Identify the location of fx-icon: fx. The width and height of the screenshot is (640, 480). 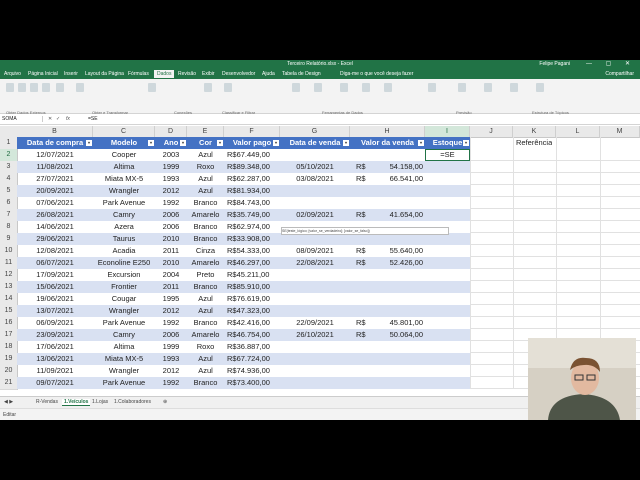
(68, 119).